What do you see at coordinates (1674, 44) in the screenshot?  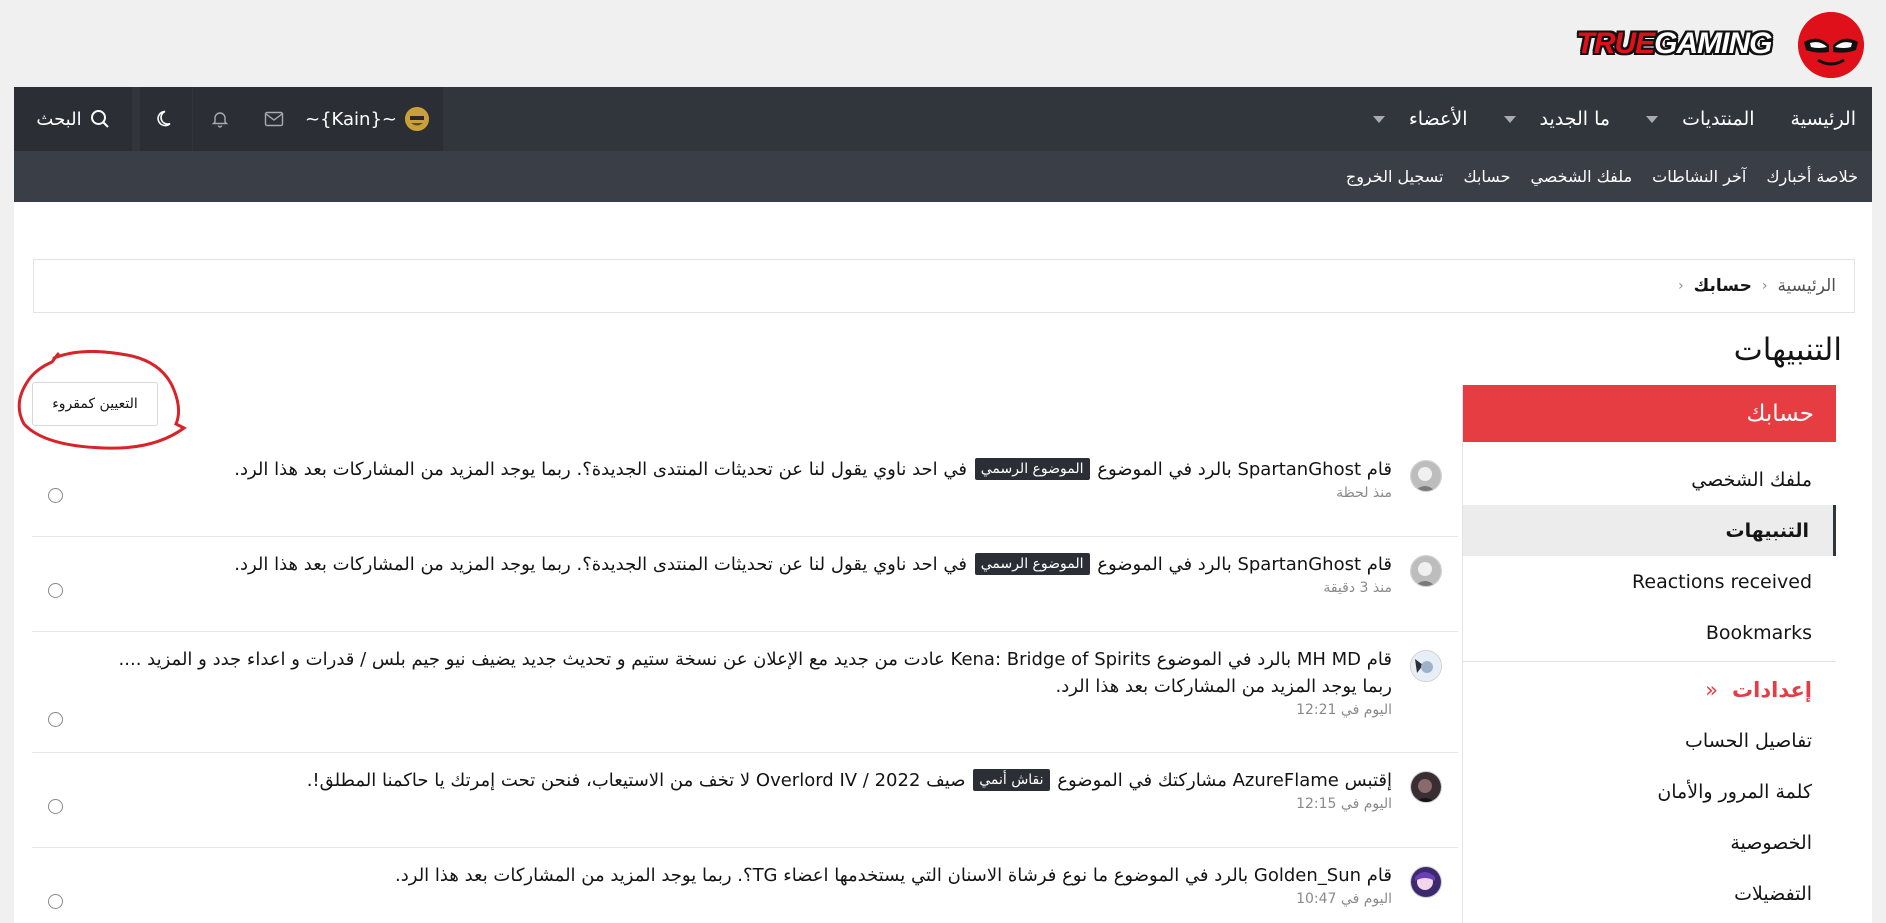 I see `logo-wordmark: TRUE GAMING` at bounding box center [1674, 44].